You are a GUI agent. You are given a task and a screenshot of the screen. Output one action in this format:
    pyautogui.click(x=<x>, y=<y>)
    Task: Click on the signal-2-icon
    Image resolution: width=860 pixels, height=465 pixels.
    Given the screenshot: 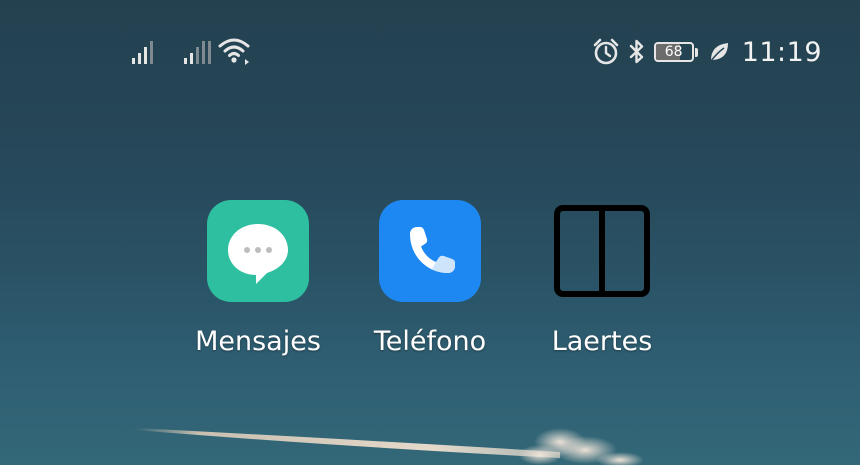 What is the action you would take?
    pyautogui.click(x=197, y=52)
    